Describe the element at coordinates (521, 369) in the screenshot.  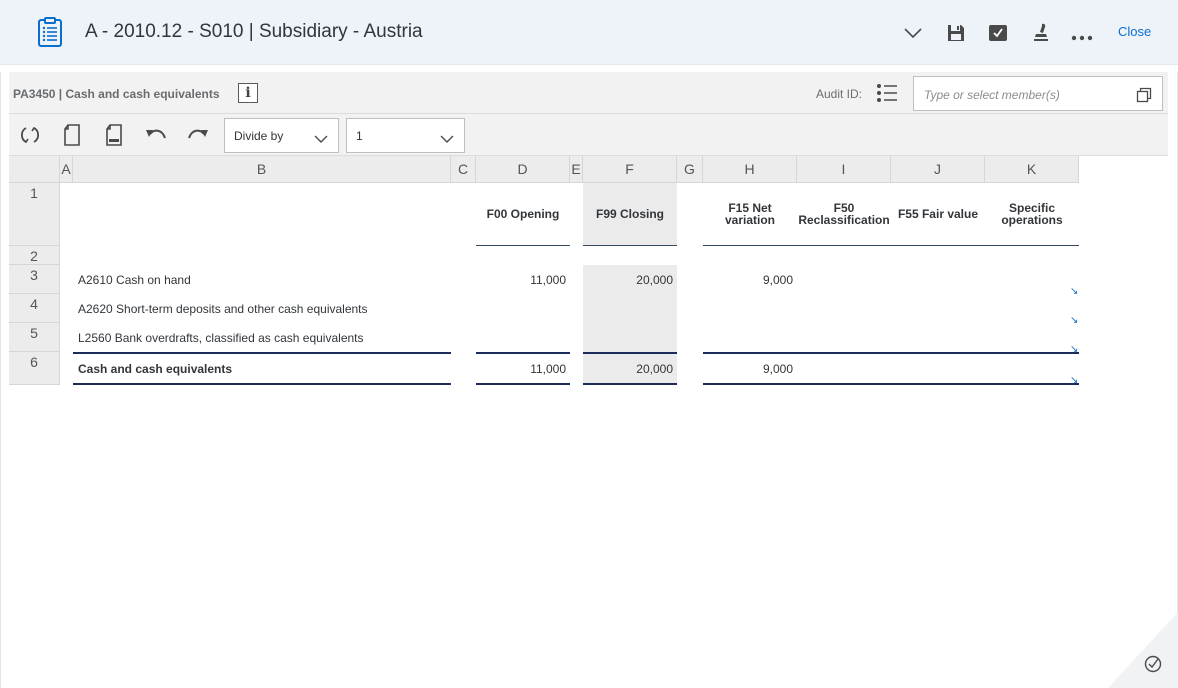
I see `cell-d6: 11,000` at that location.